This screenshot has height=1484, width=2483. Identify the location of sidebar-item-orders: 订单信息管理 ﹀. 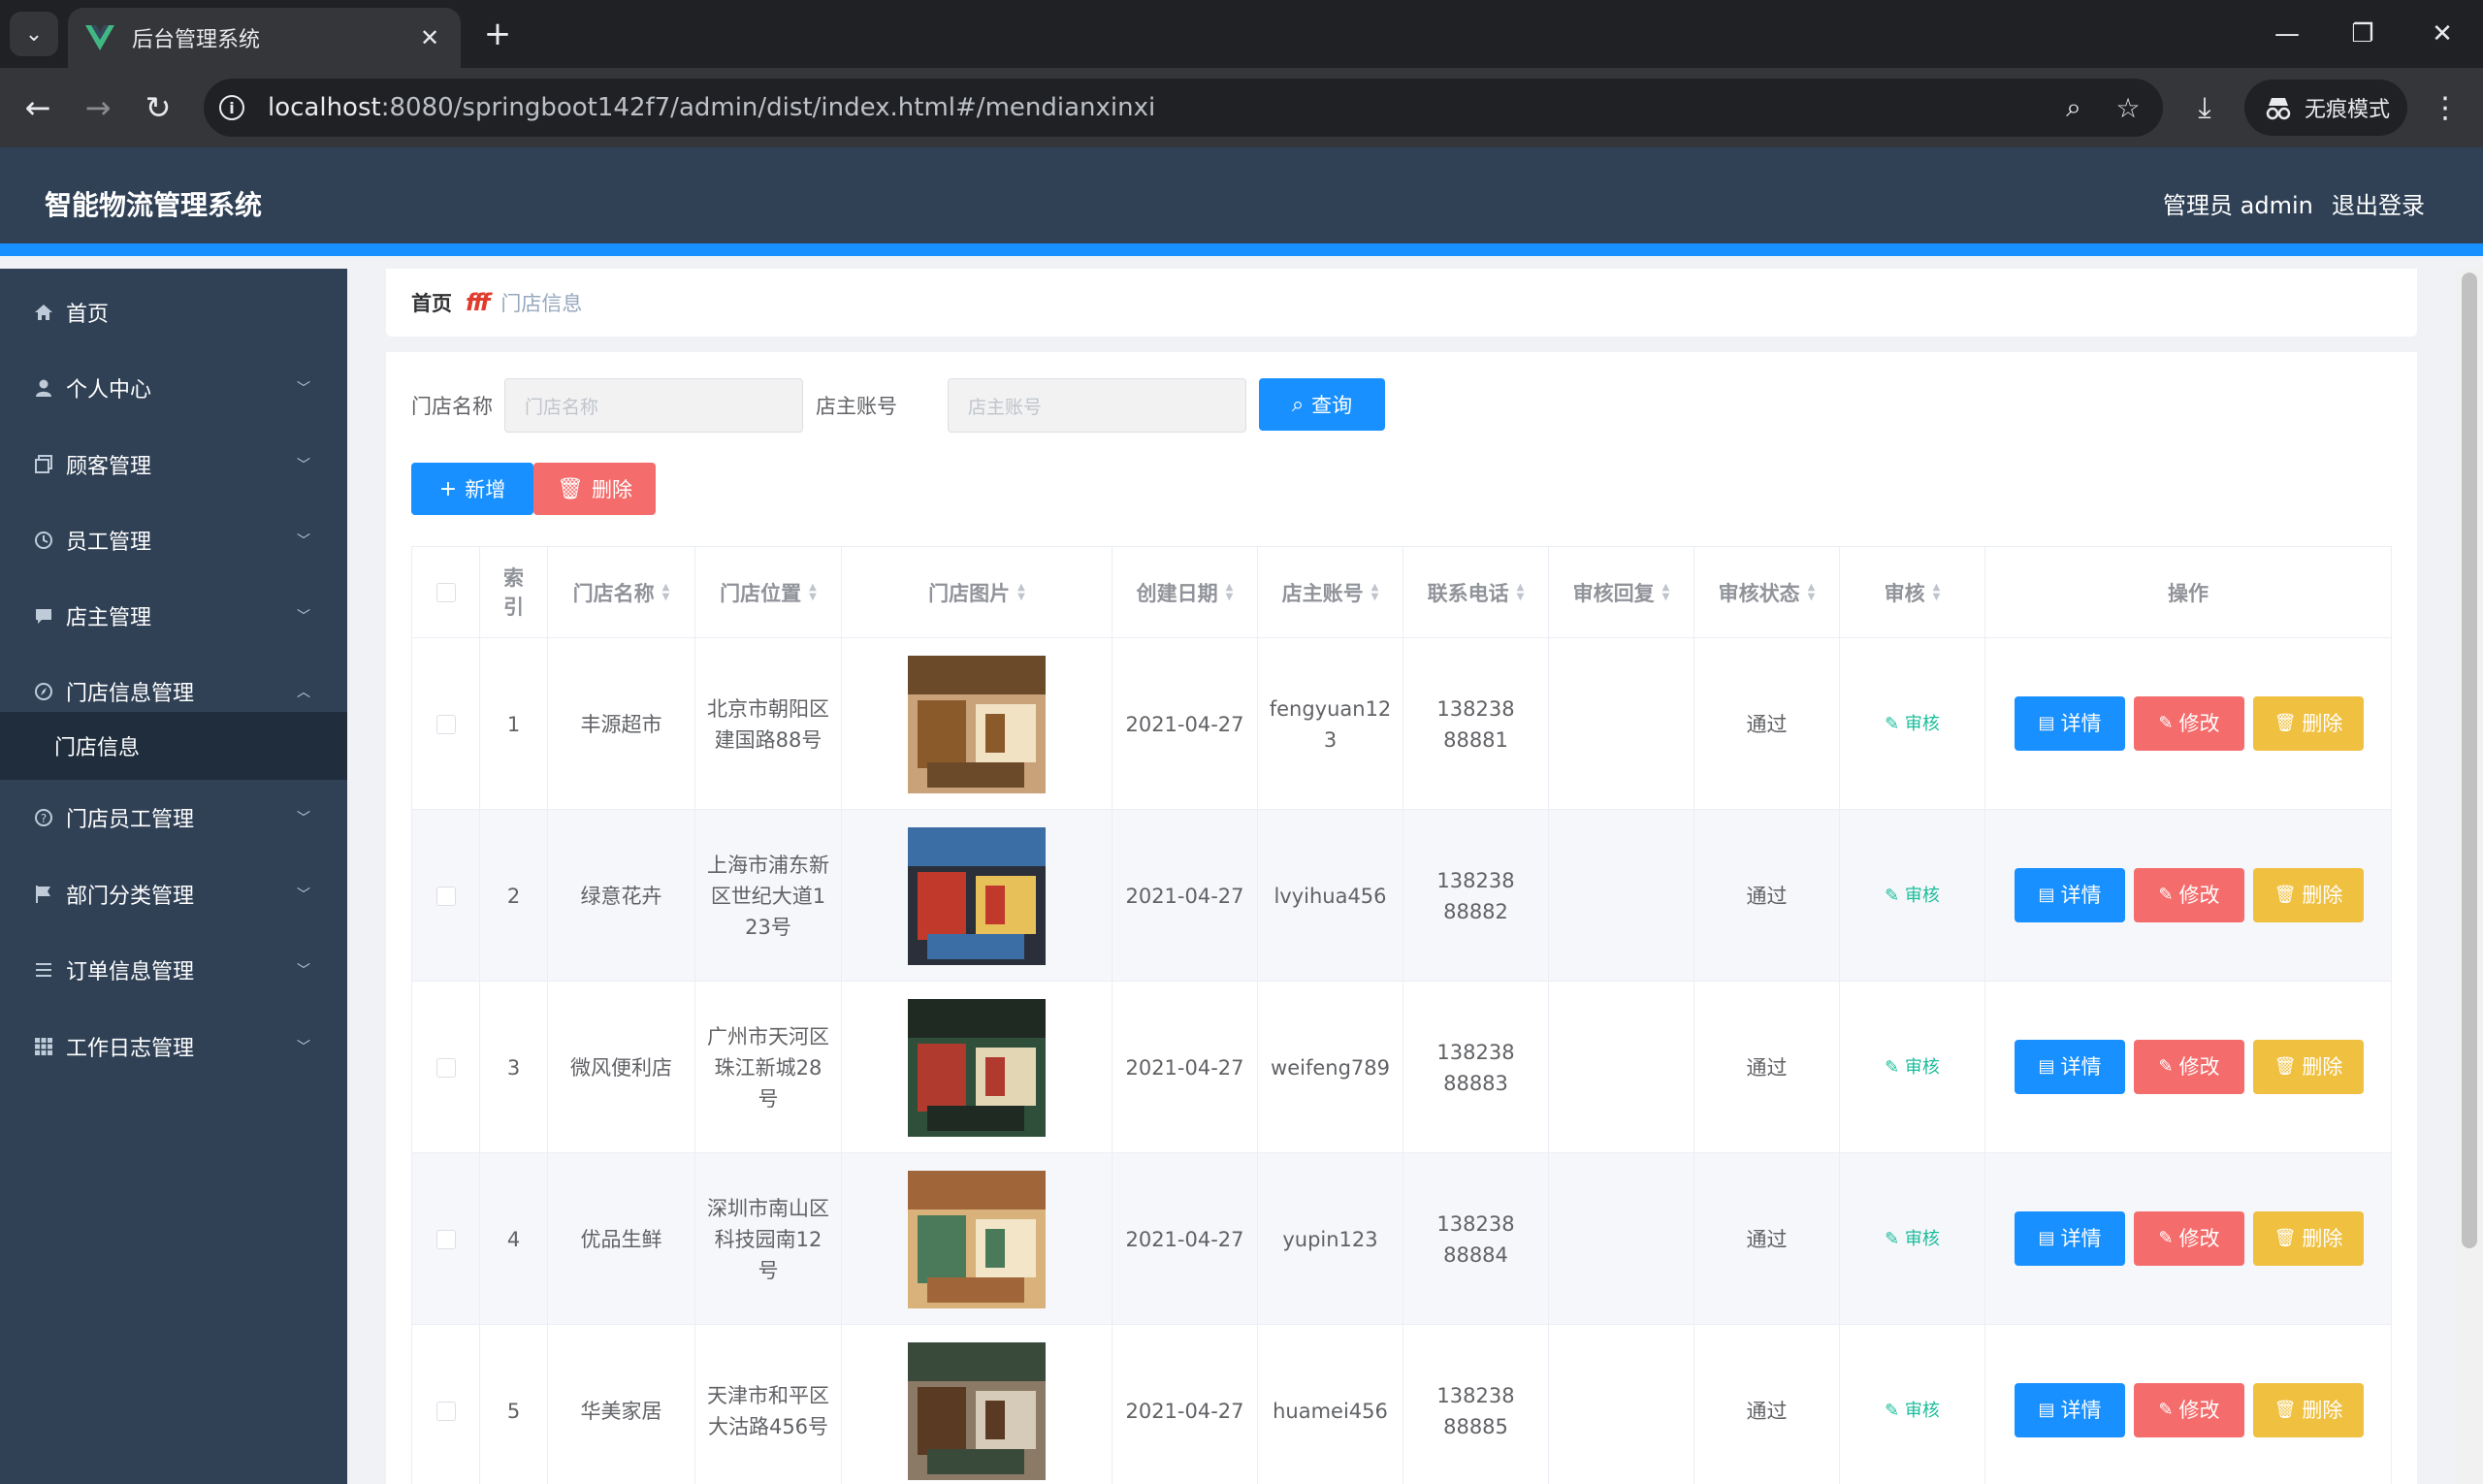
(174, 970).